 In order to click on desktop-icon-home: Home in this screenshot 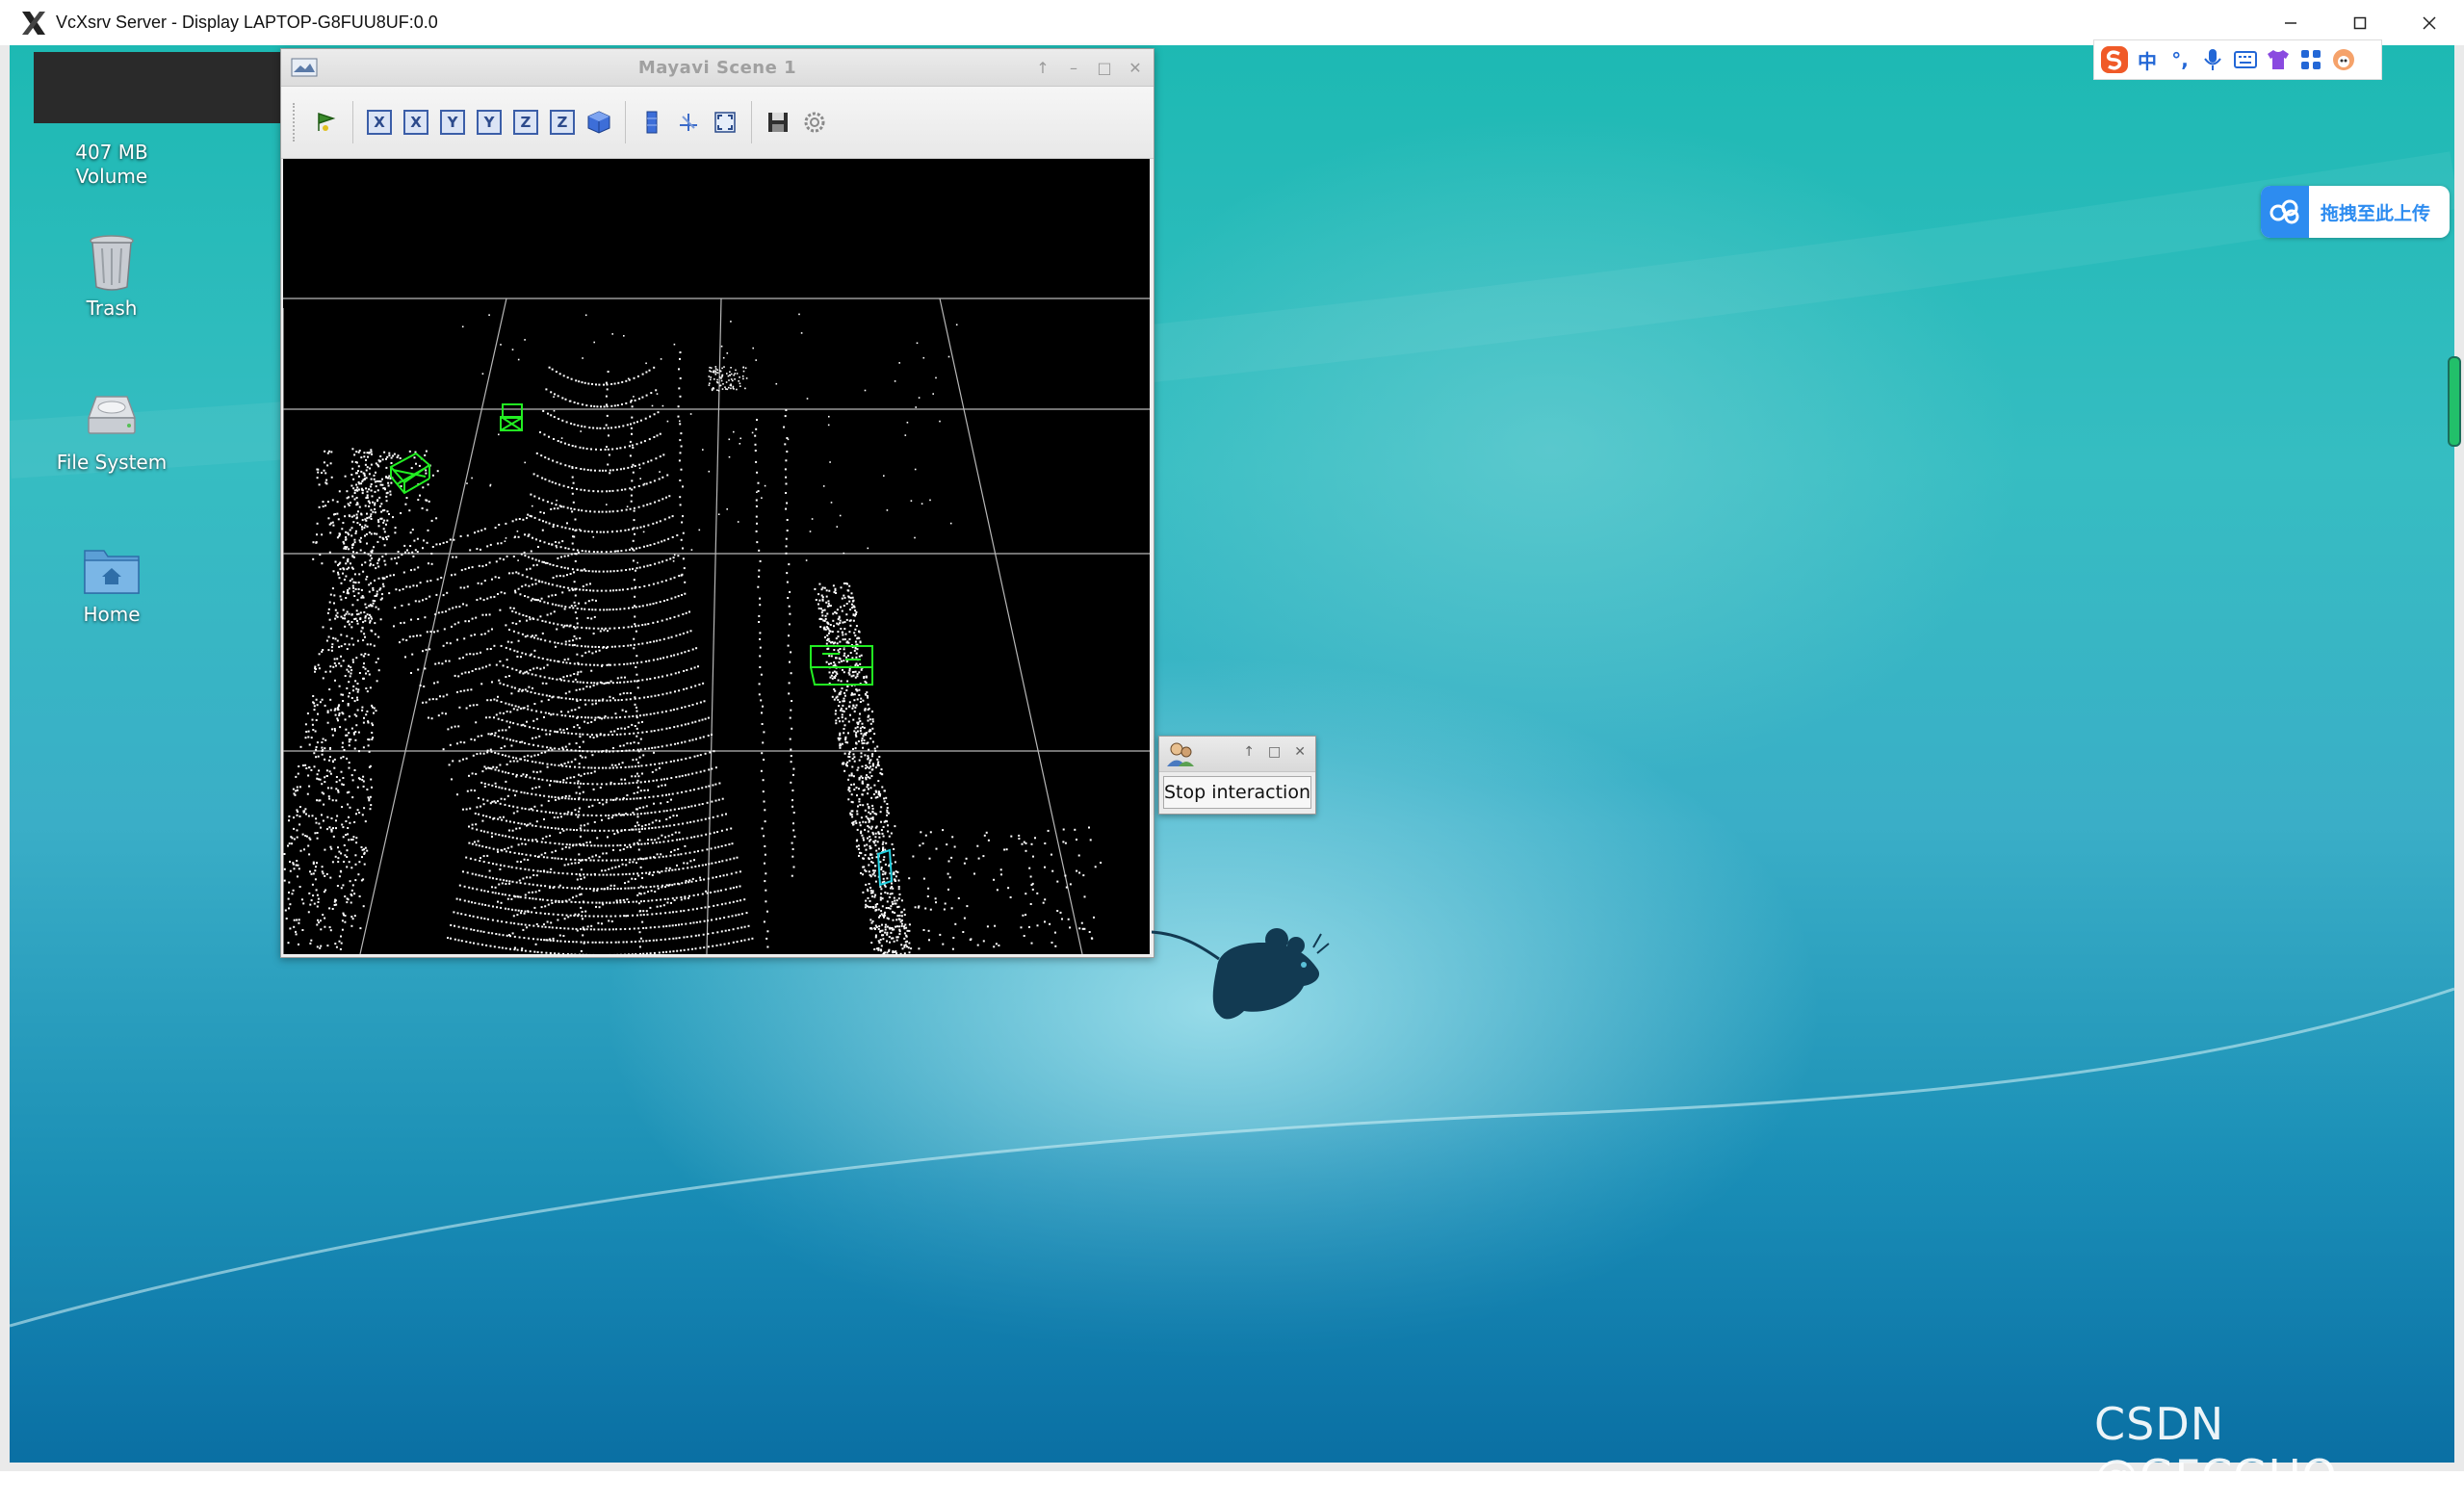, I will do `click(112, 582)`.